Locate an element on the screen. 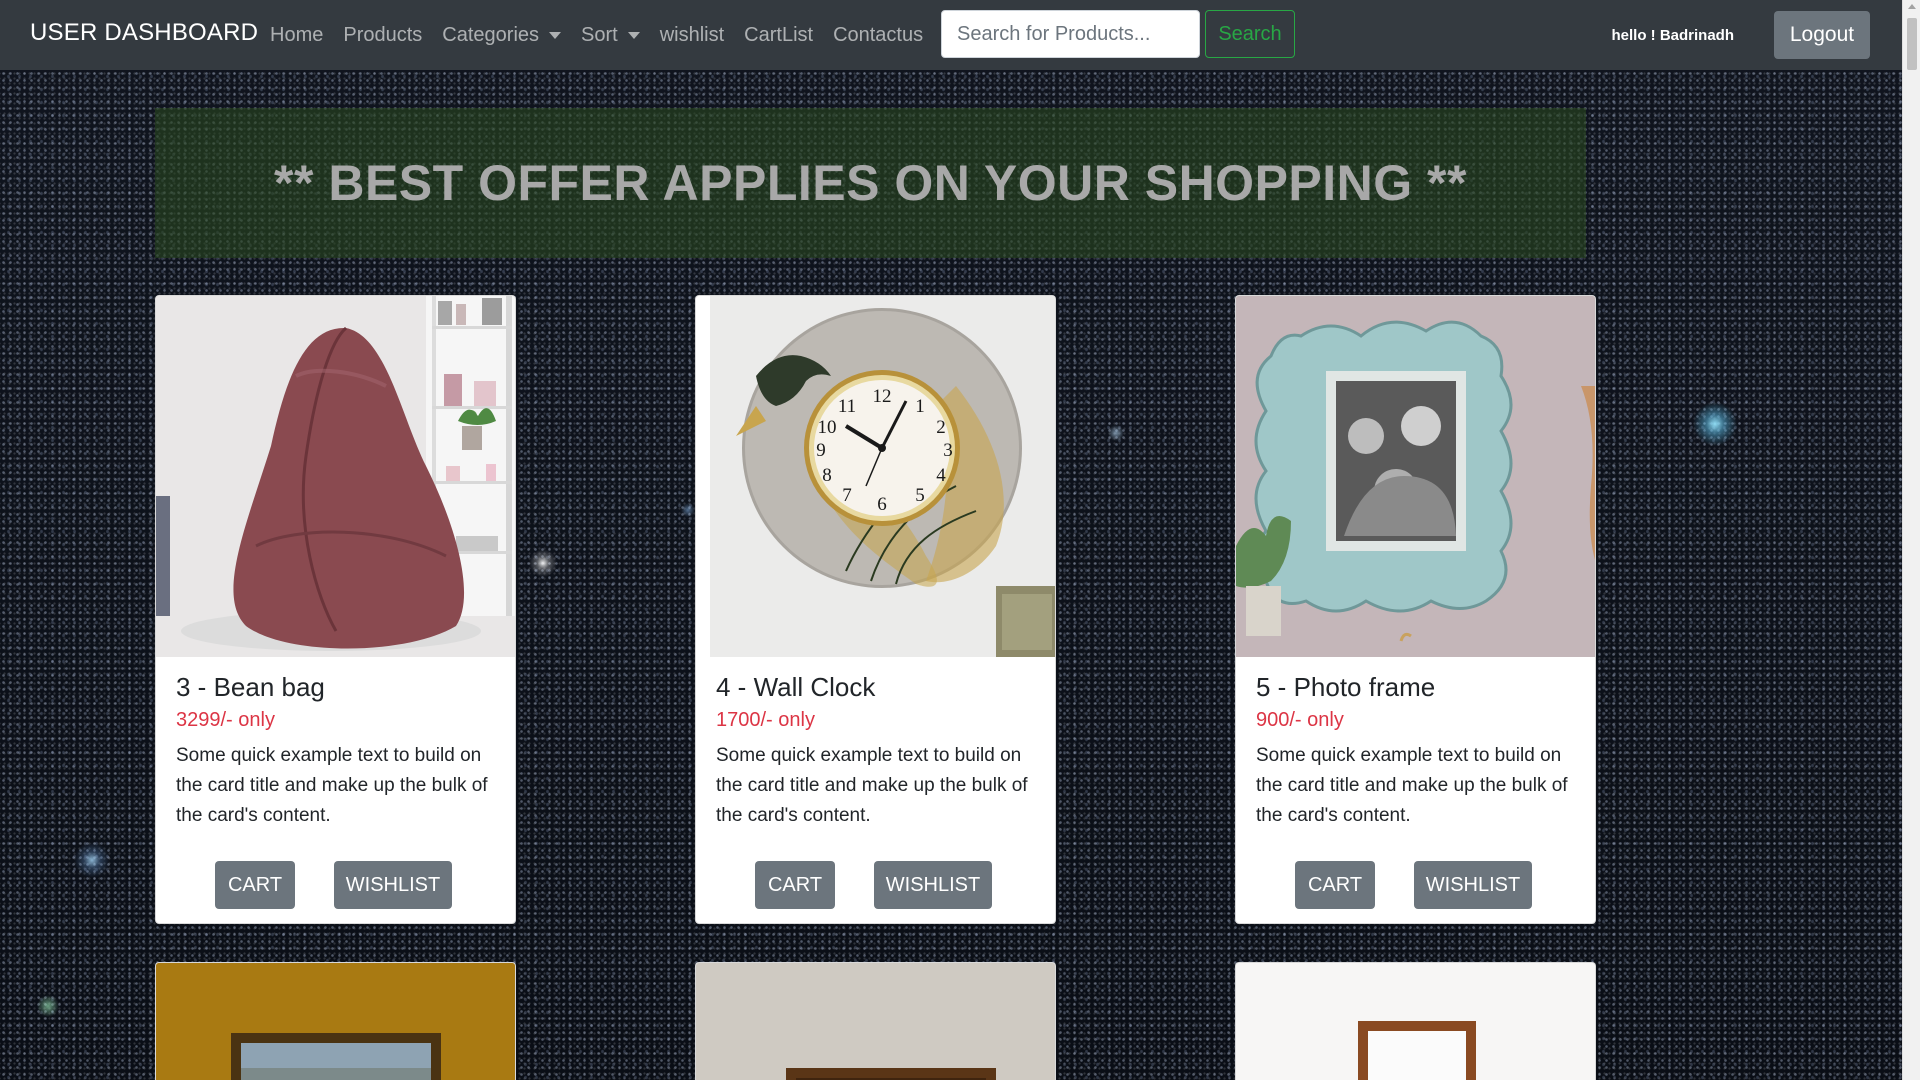 Image resolution: width=1920 pixels, height=1080 pixels. svg-text: 3 is located at coordinates (948, 450).